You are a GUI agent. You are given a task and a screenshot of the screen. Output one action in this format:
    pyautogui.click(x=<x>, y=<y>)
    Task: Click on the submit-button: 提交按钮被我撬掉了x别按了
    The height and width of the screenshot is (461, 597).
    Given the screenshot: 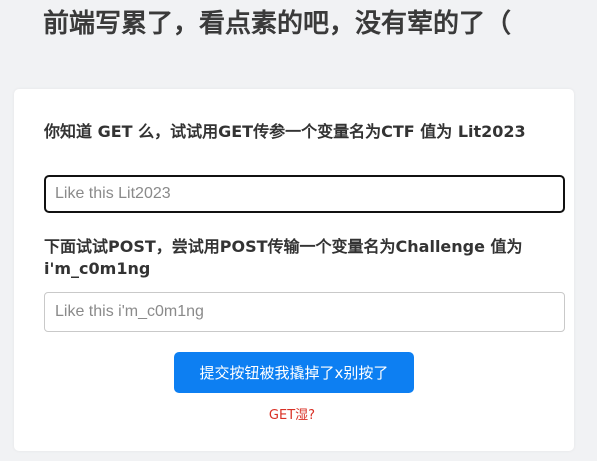 What is the action you would take?
    pyautogui.click(x=294, y=372)
    